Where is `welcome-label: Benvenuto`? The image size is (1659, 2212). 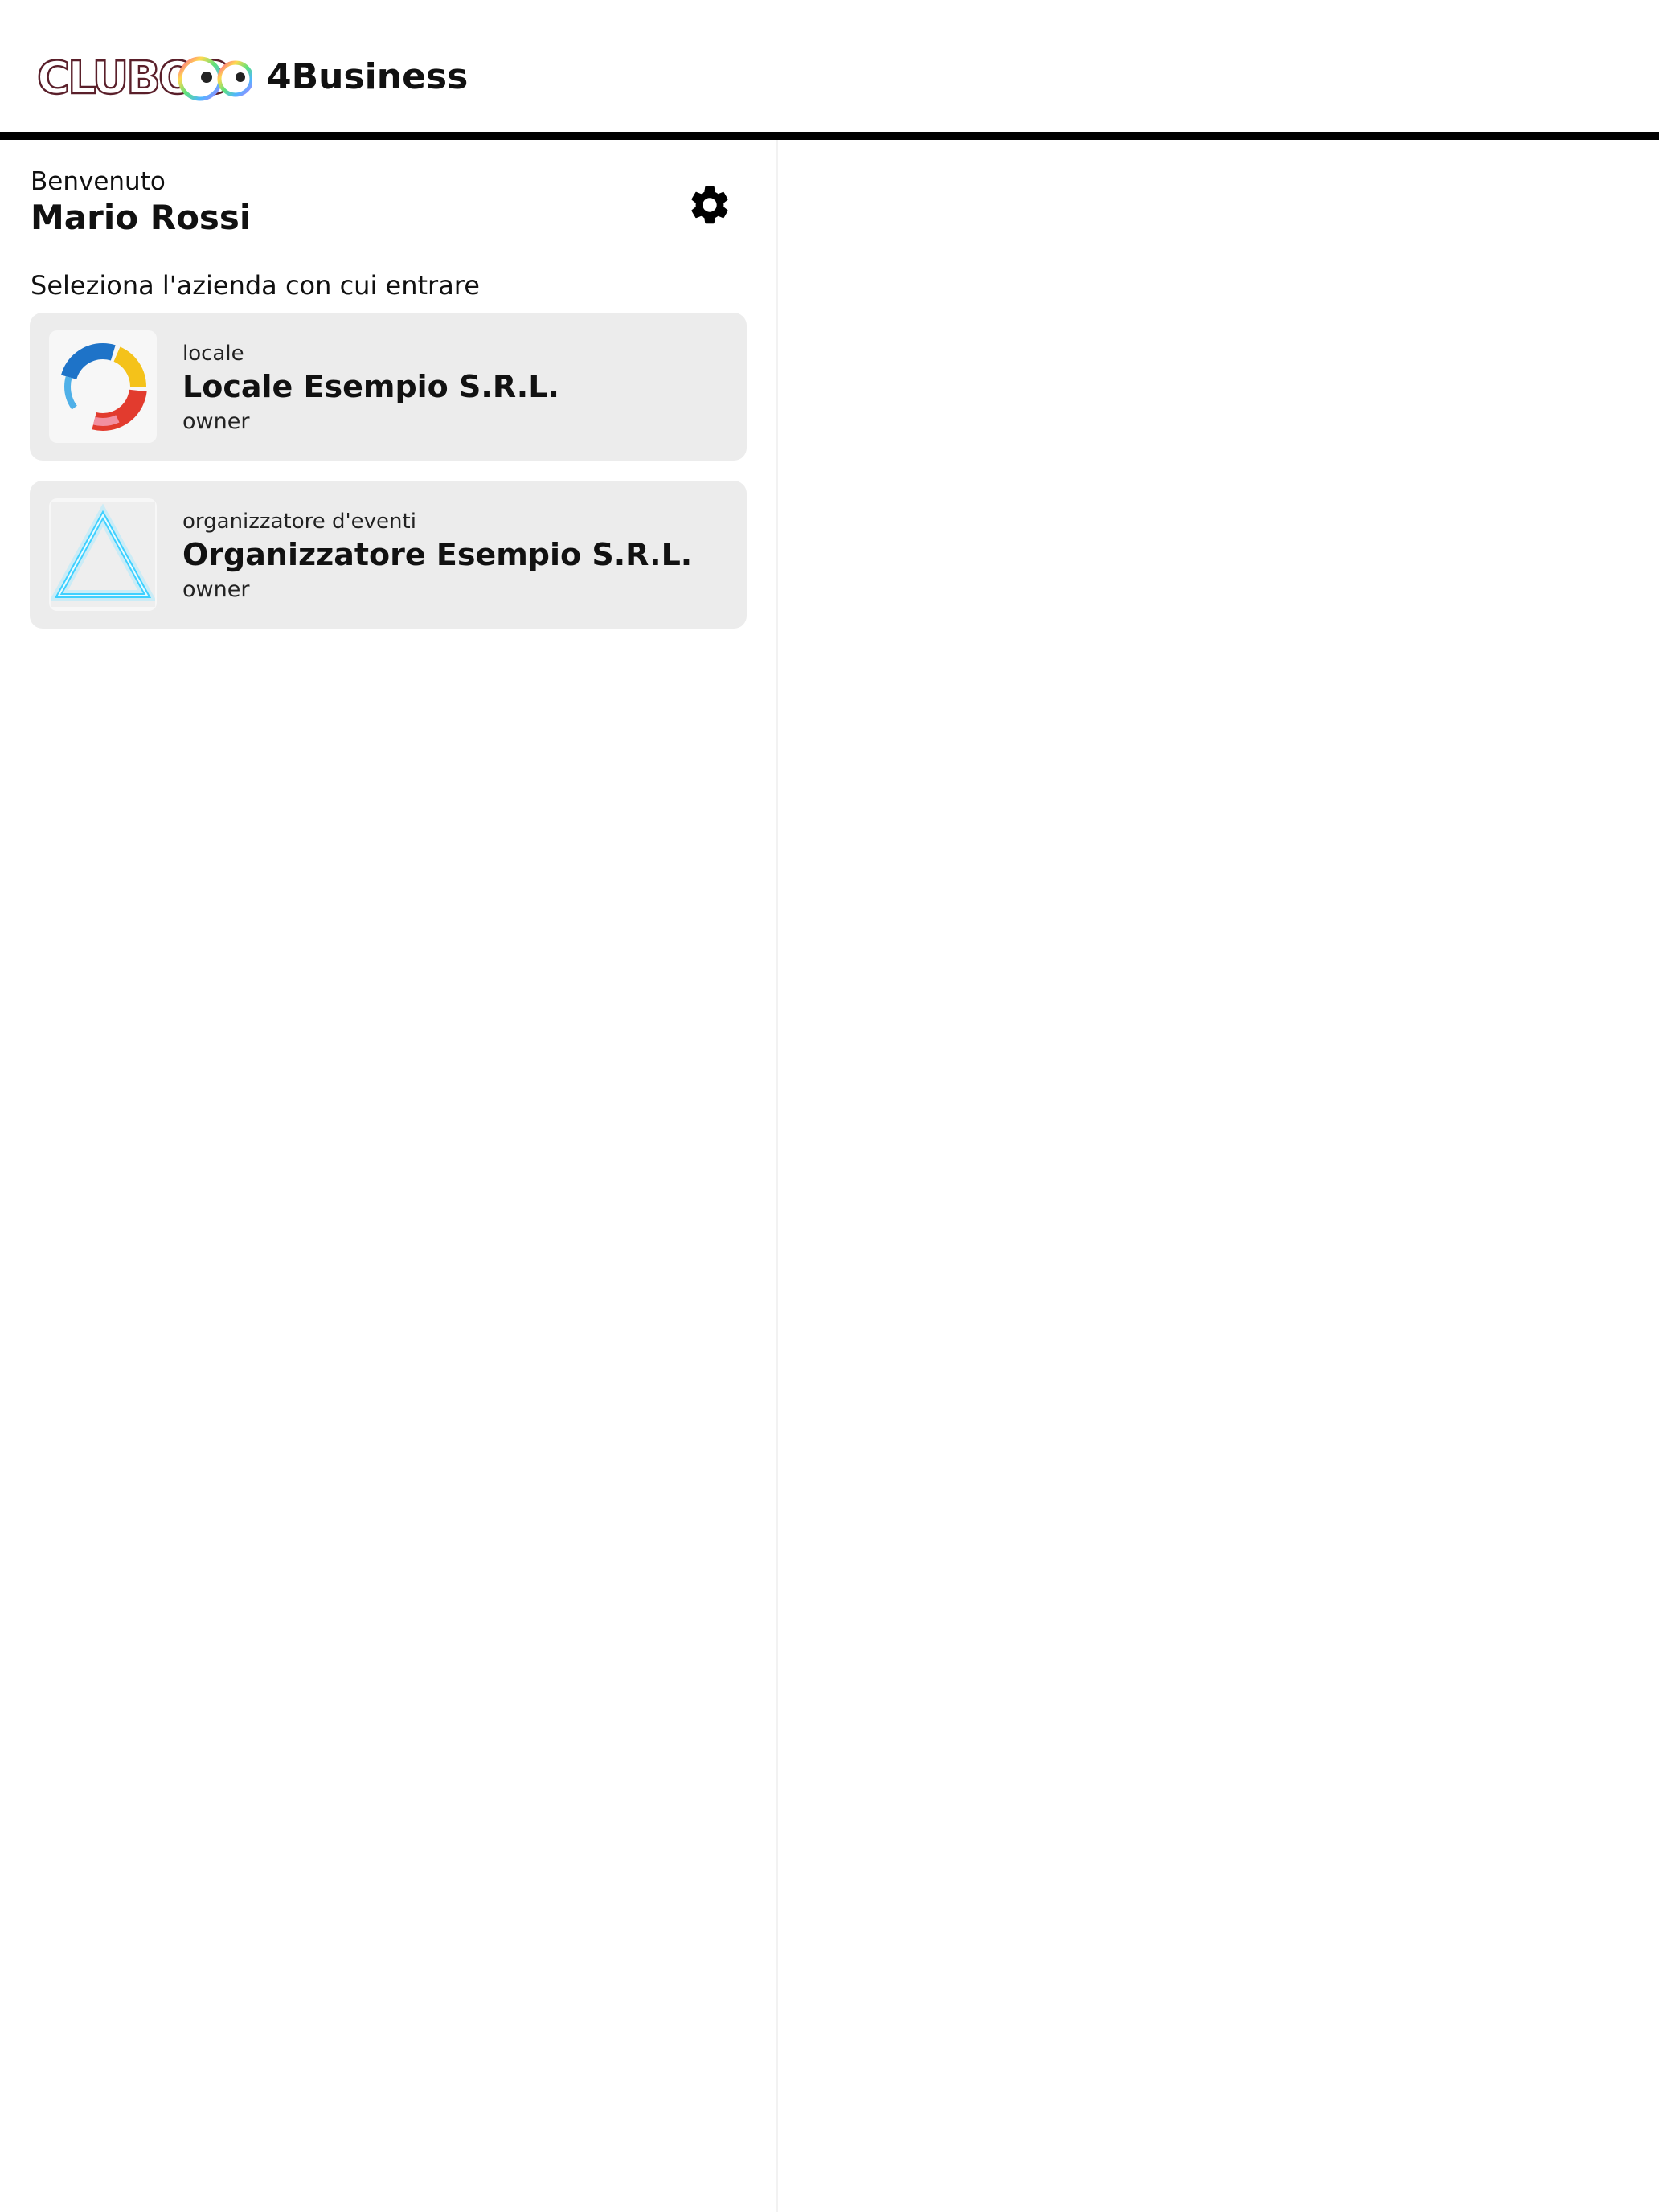 welcome-label: Benvenuto is located at coordinates (98, 181).